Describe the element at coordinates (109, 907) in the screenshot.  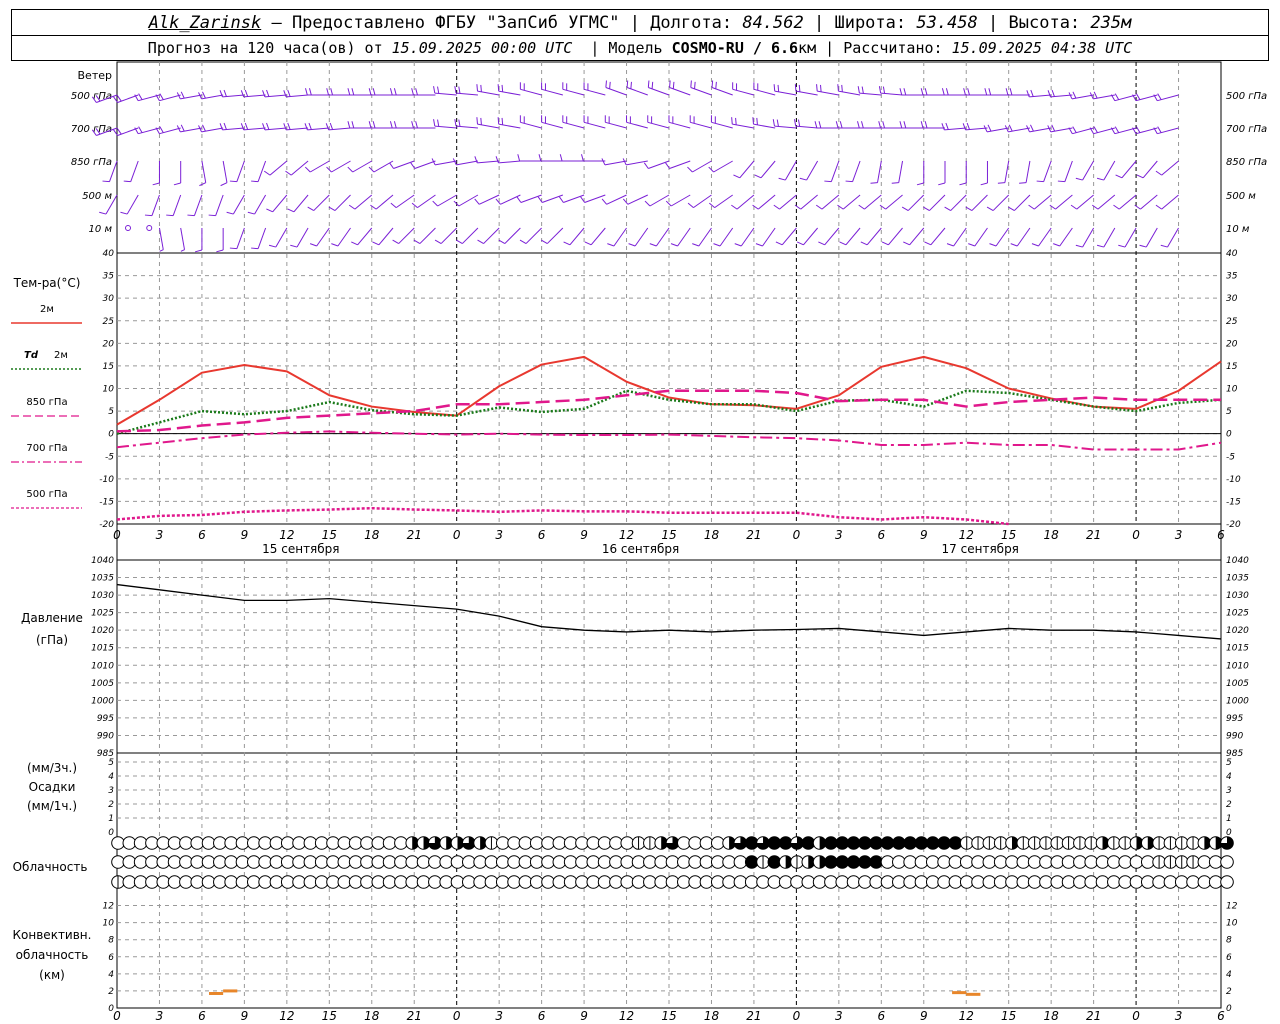
I see `conv-tick-left: 12` at that location.